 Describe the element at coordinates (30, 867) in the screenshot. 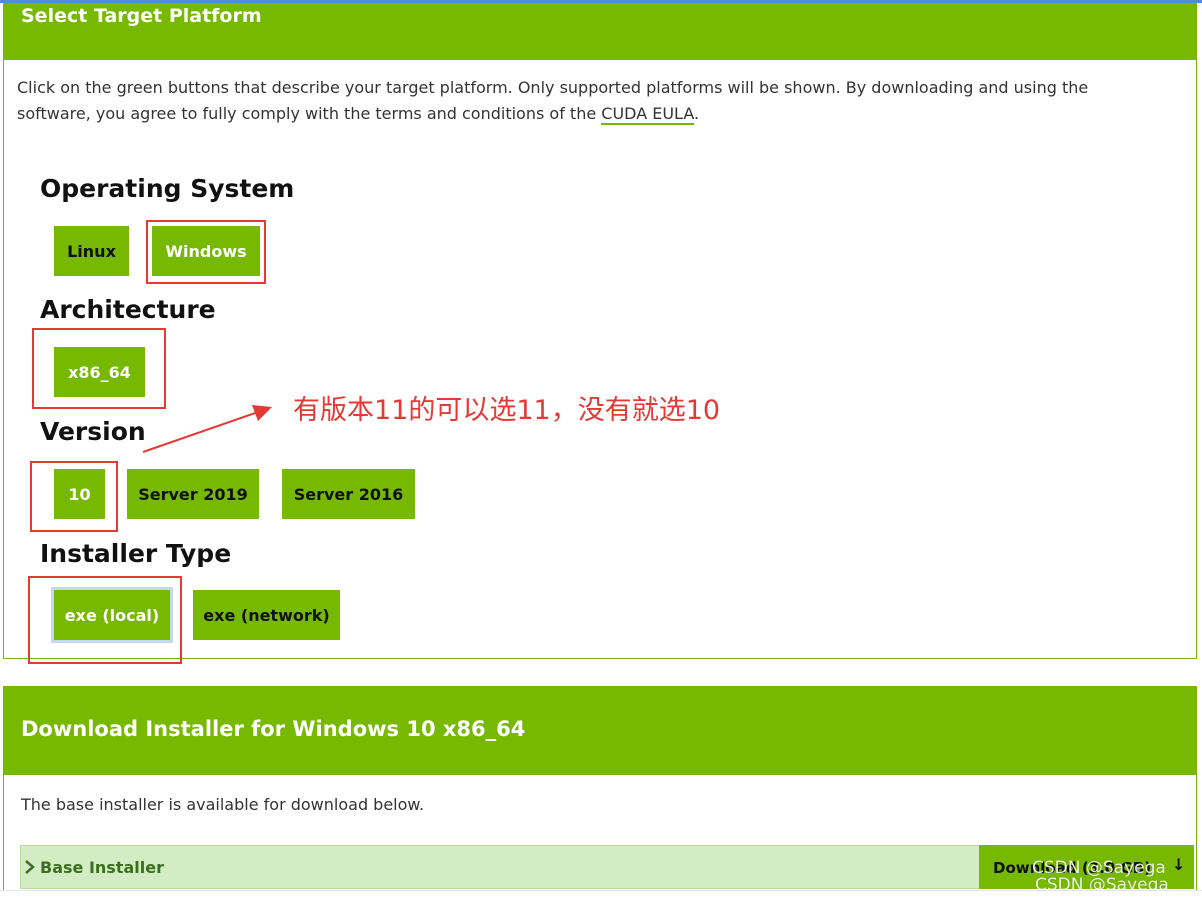

I see `chevron-right-icon` at that location.